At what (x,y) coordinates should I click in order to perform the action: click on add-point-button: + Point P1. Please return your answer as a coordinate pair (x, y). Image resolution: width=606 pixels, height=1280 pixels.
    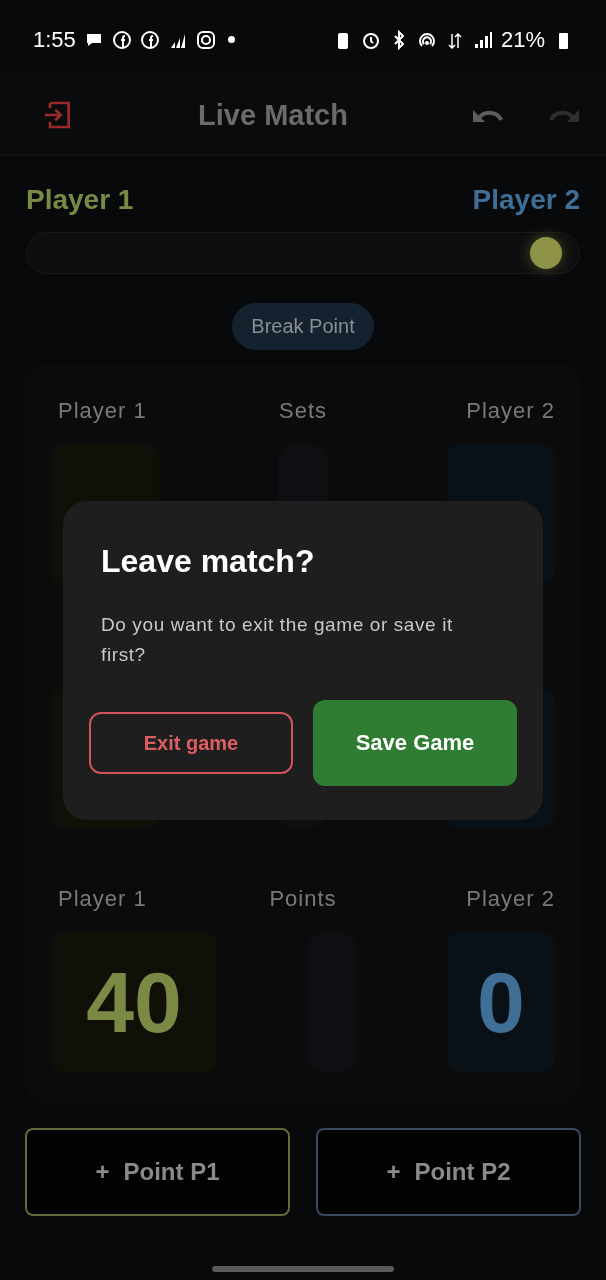
    Looking at the image, I should click on (157, 1172).